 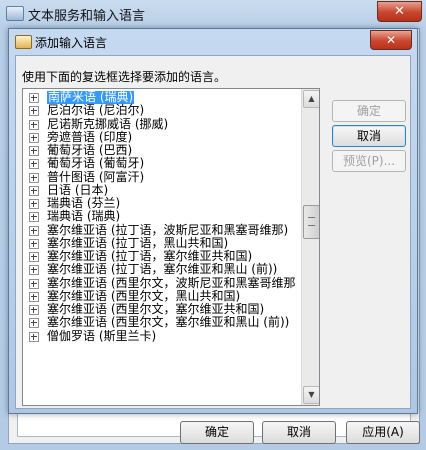 I want to click on language-item-label: 葡萄牙语 (葡萄牙), so click(x=96, y=163).